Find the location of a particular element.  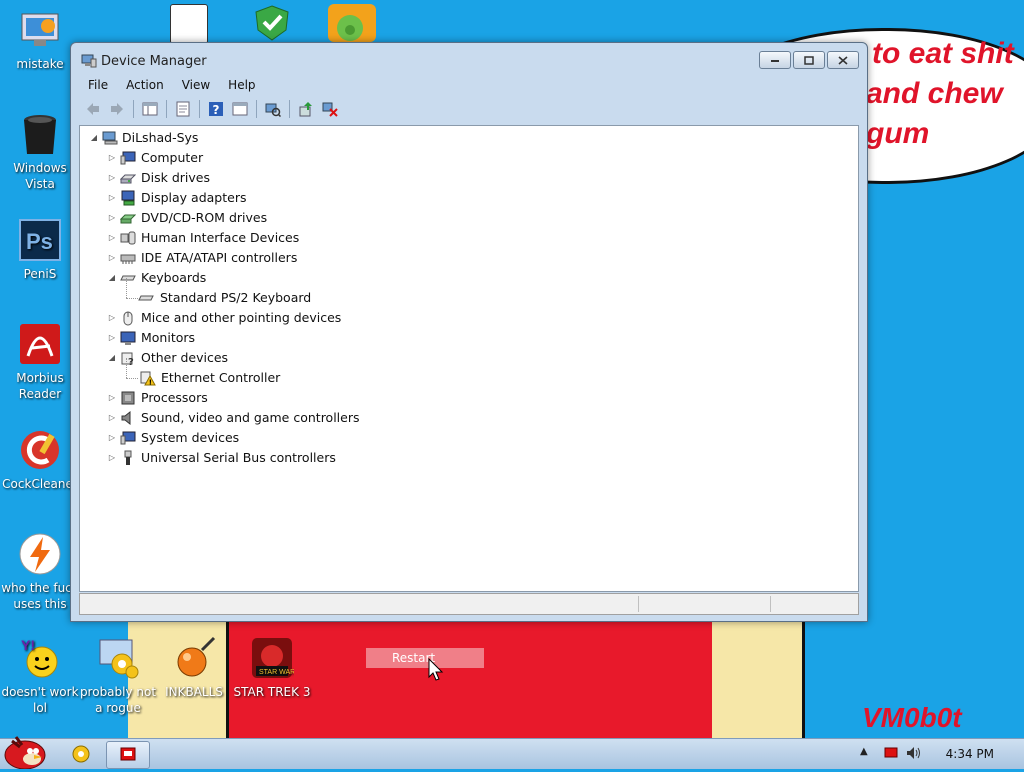

desktop-icon-label: mistake is located at coordinates (40, 64).